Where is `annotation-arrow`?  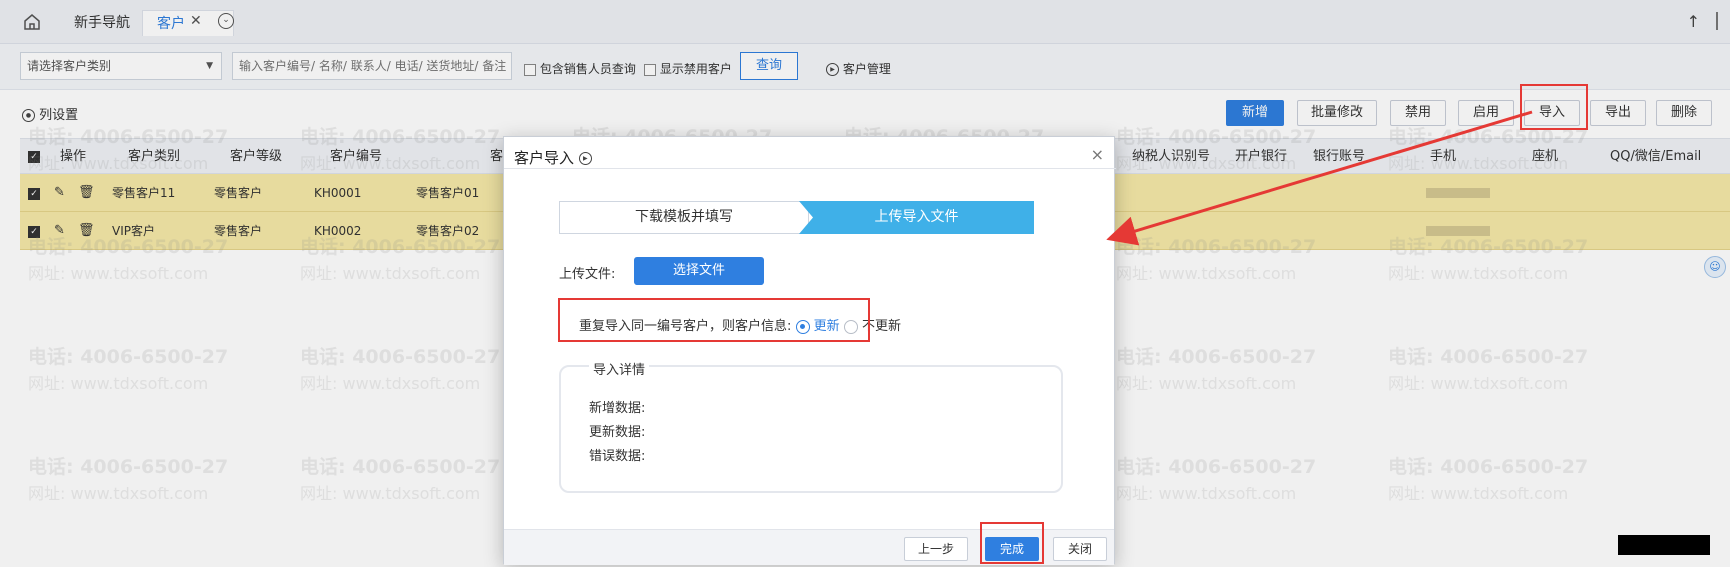
annotation-arrow is located at coordinates (1319, 178).